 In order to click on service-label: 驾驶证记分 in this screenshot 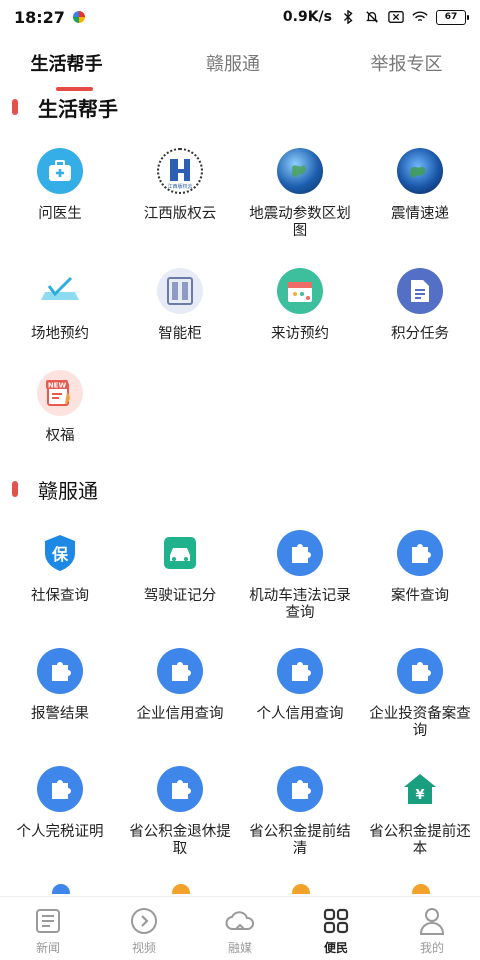, I will do `click(180, 596)`.